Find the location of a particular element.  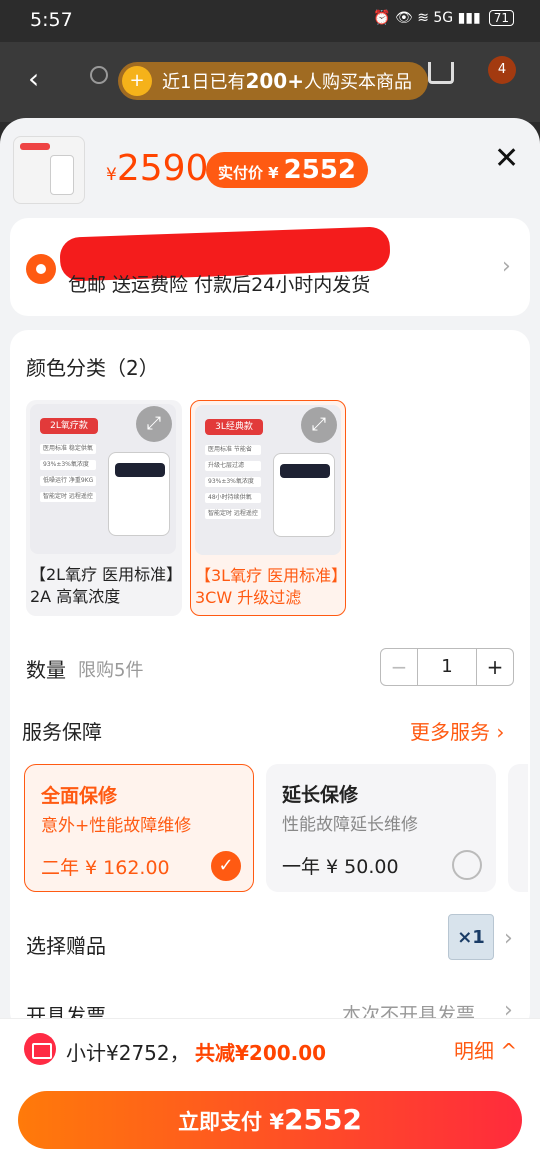

service-desc: 性能故障延长维修 is located at coordinates (350, 825).